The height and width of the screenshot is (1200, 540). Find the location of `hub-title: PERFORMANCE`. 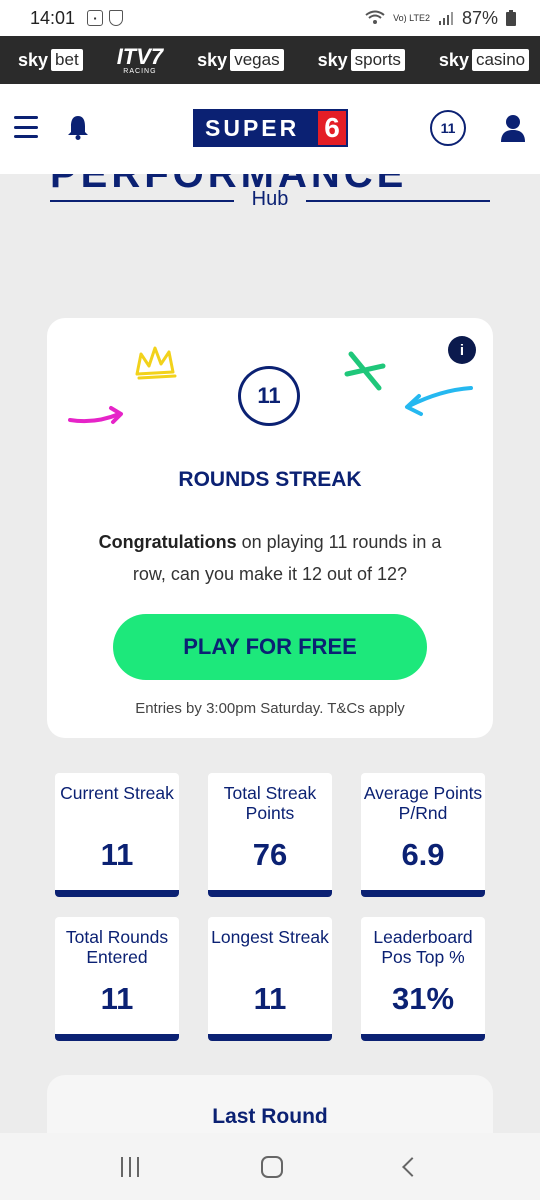

hub-title: PERFORMANCE is located at coordinates (228, 181).